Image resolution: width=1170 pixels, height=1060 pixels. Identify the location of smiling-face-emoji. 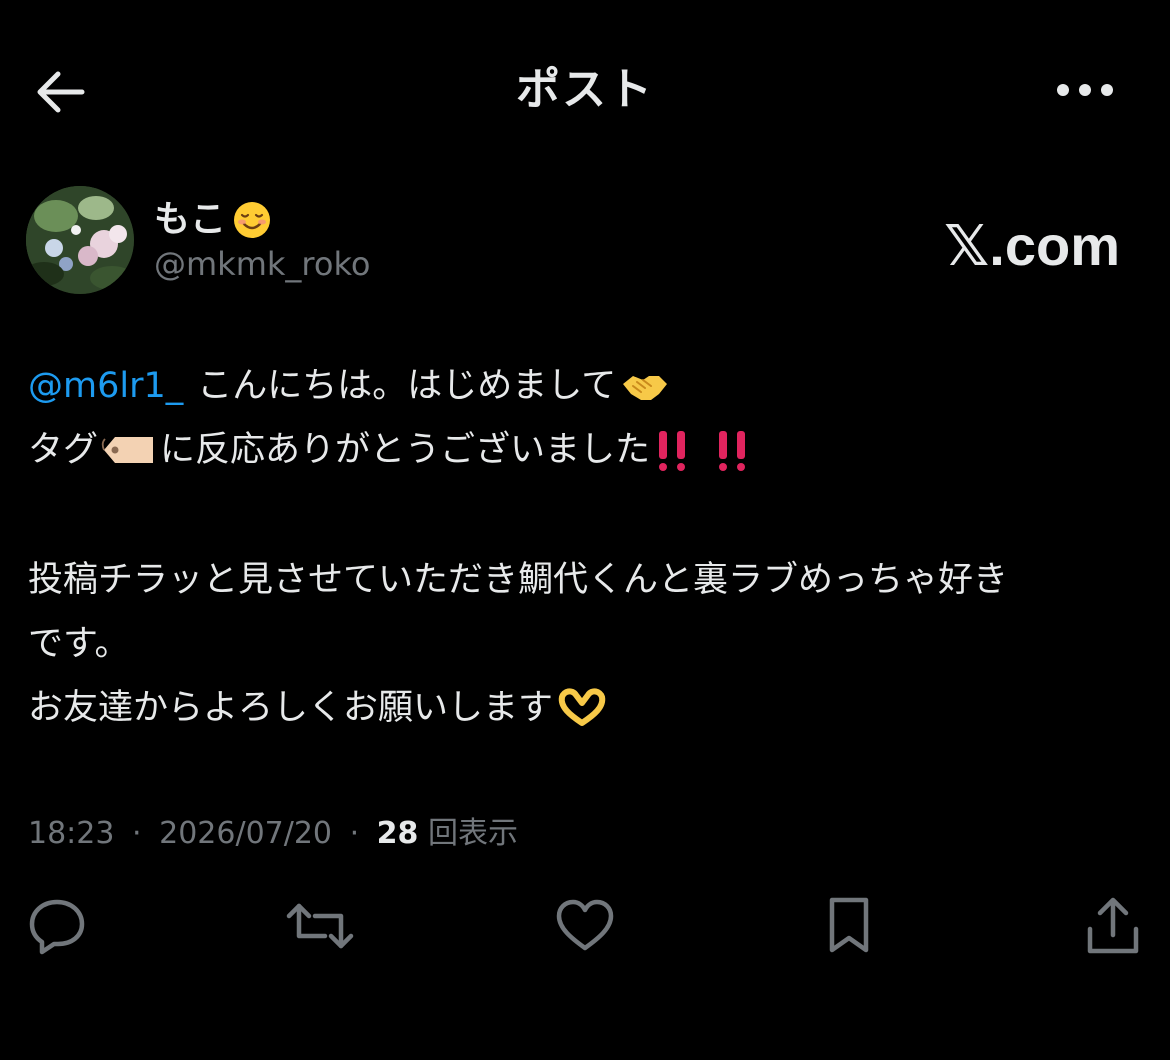
(252, 220).